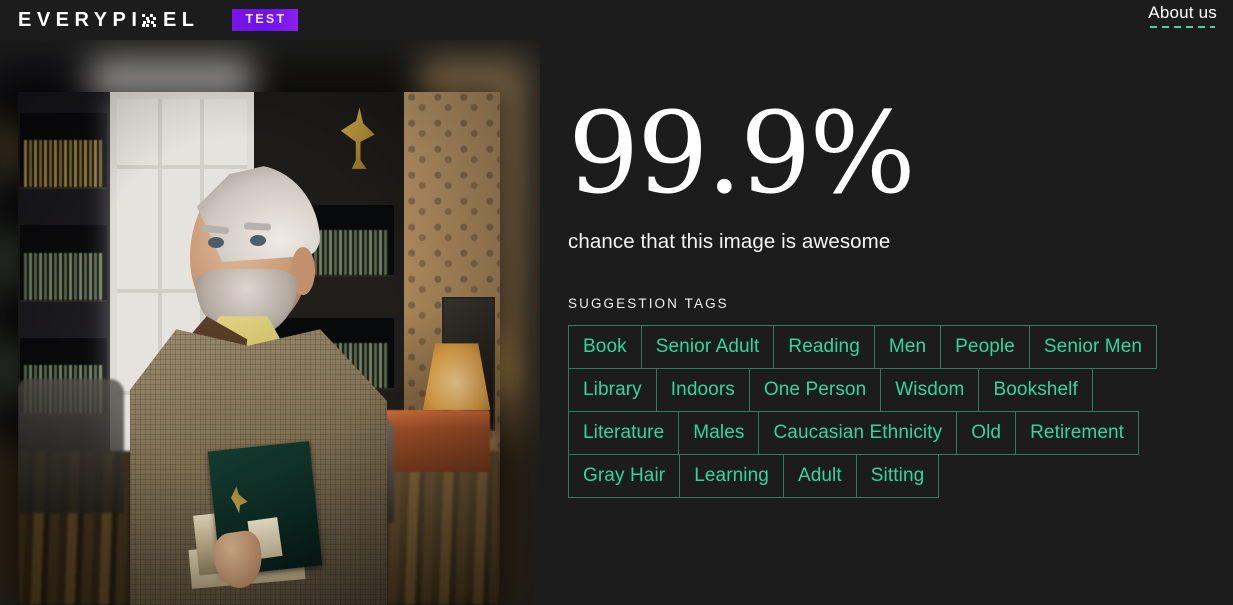  Describe the element at coordinates (930, 390) in the screenshot. I see `suggestion-tag: Wisdom` at that location.